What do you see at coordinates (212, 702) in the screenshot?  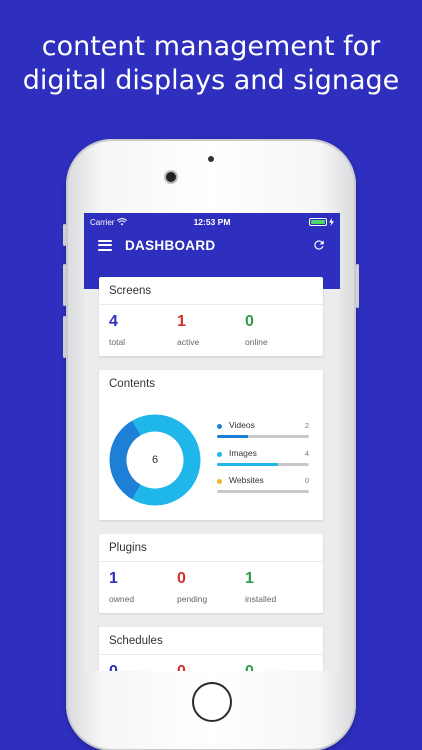 I see `home-button` at bounding box center [212, 702].